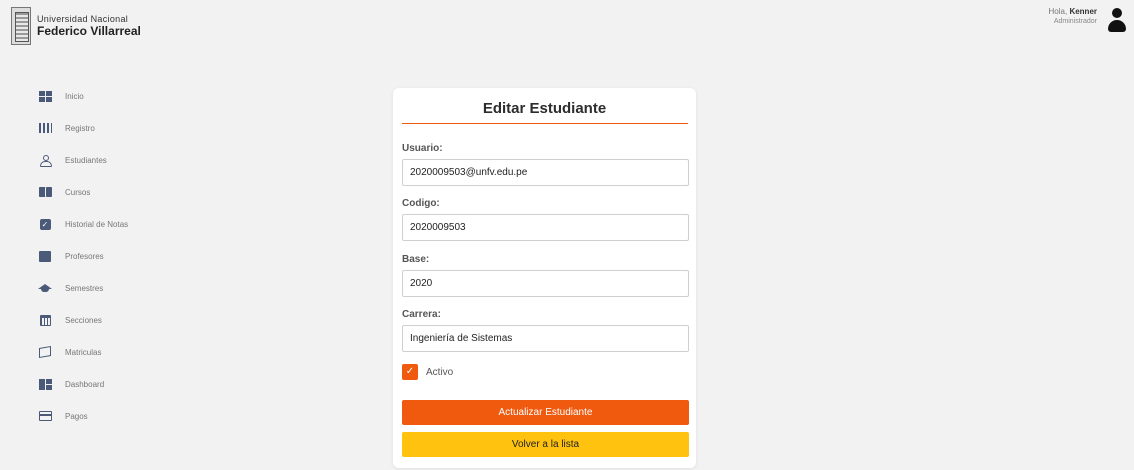 The width and height of the screenshot is (1134, 470). What do you see at coordinates (1075, 21) in the screenshot?
I see `user-role: Administrador` at bounding box center [1075, 21].